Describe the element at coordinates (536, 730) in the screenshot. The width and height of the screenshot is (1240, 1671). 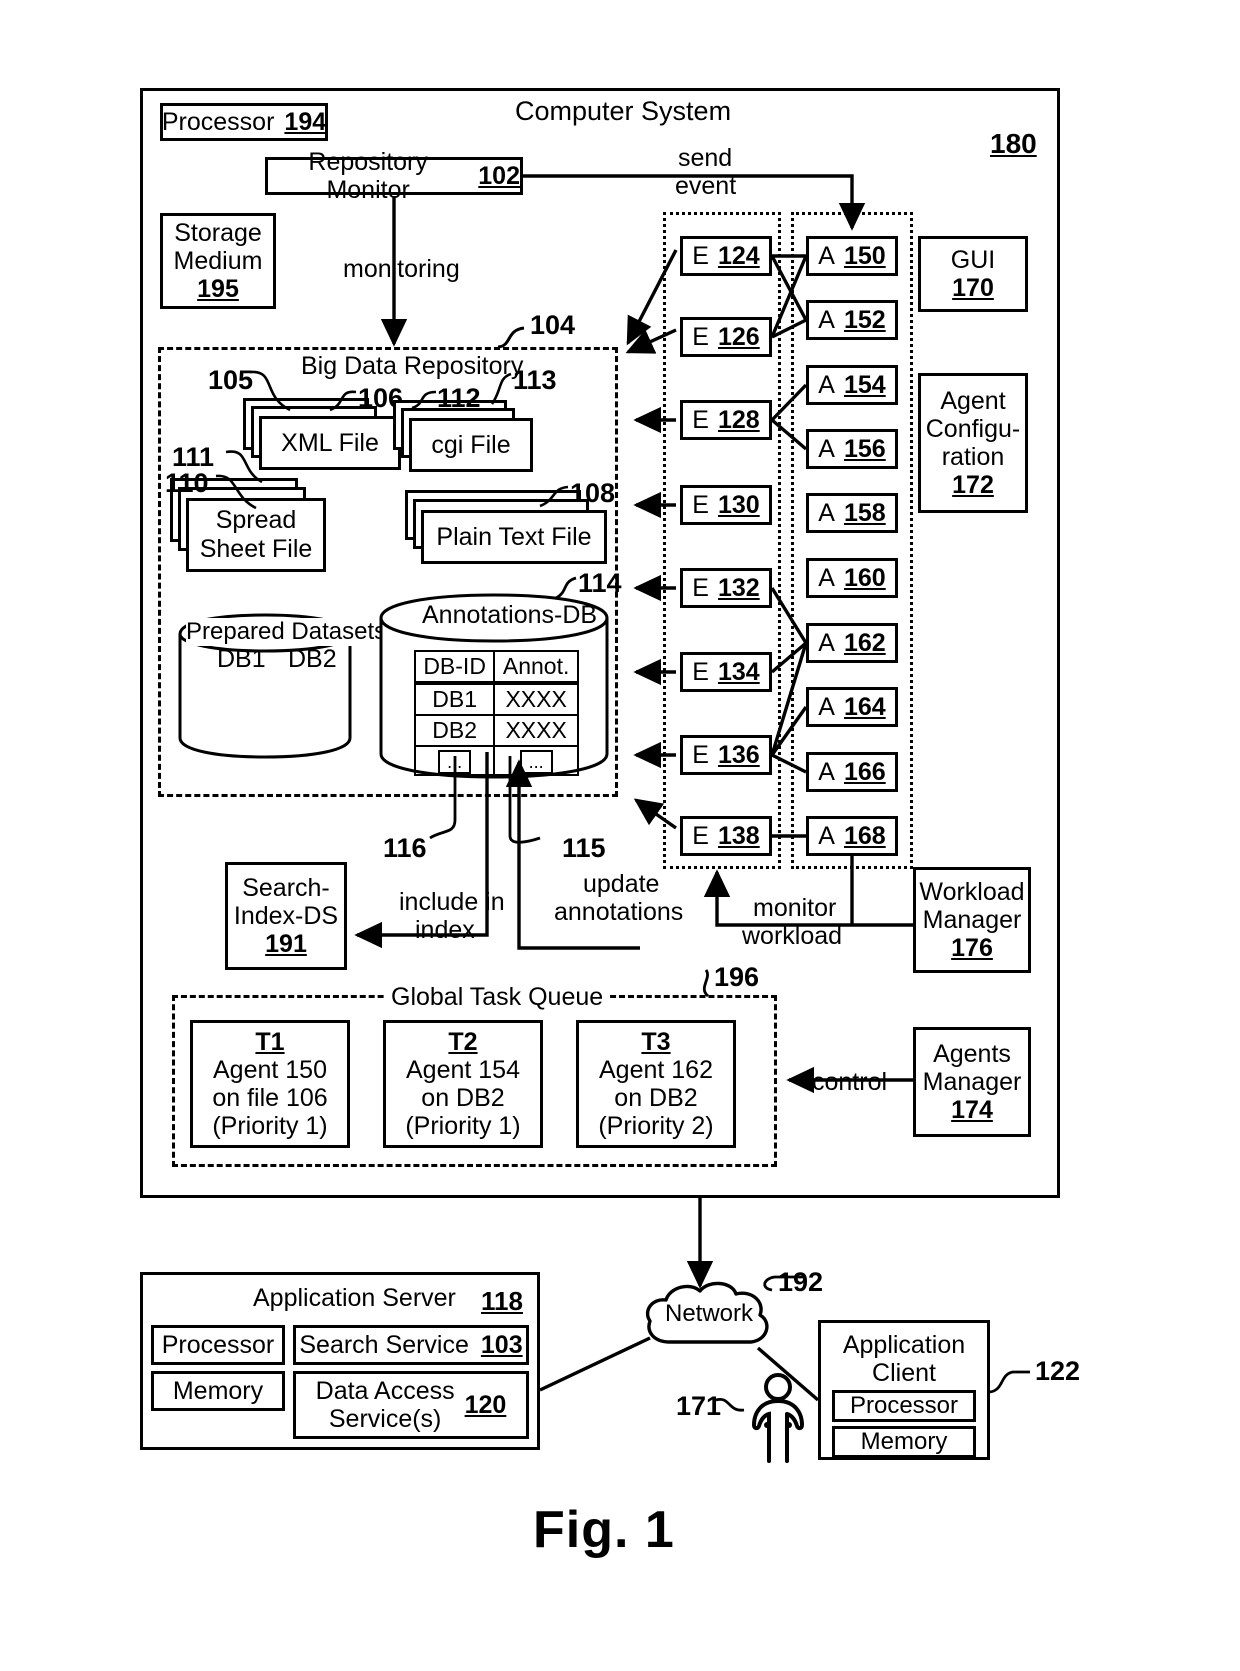
I see `annotations-r1-c1: XXXX` at that location.